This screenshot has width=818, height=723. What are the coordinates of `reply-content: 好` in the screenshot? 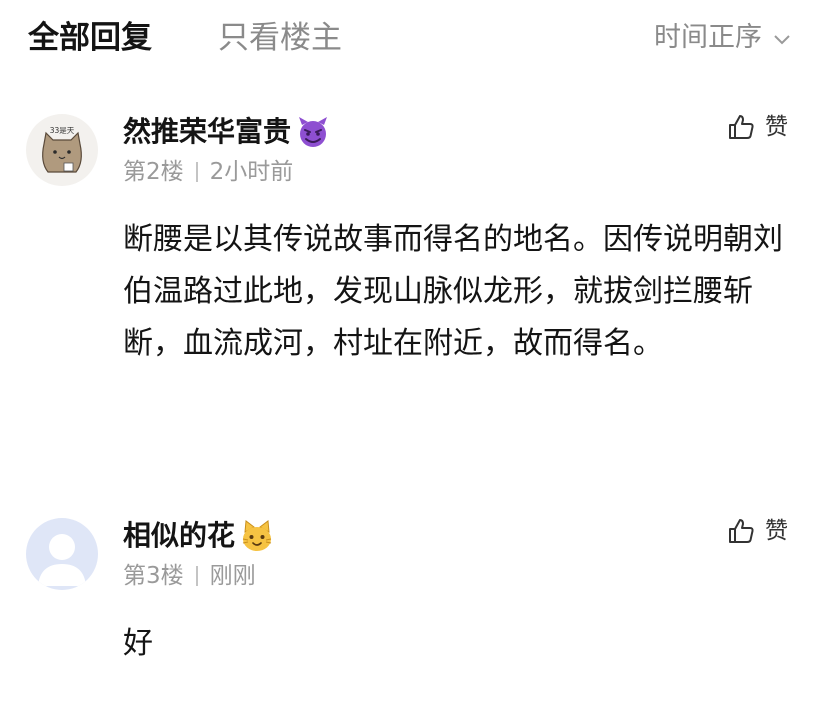 It's located at (138, 643).